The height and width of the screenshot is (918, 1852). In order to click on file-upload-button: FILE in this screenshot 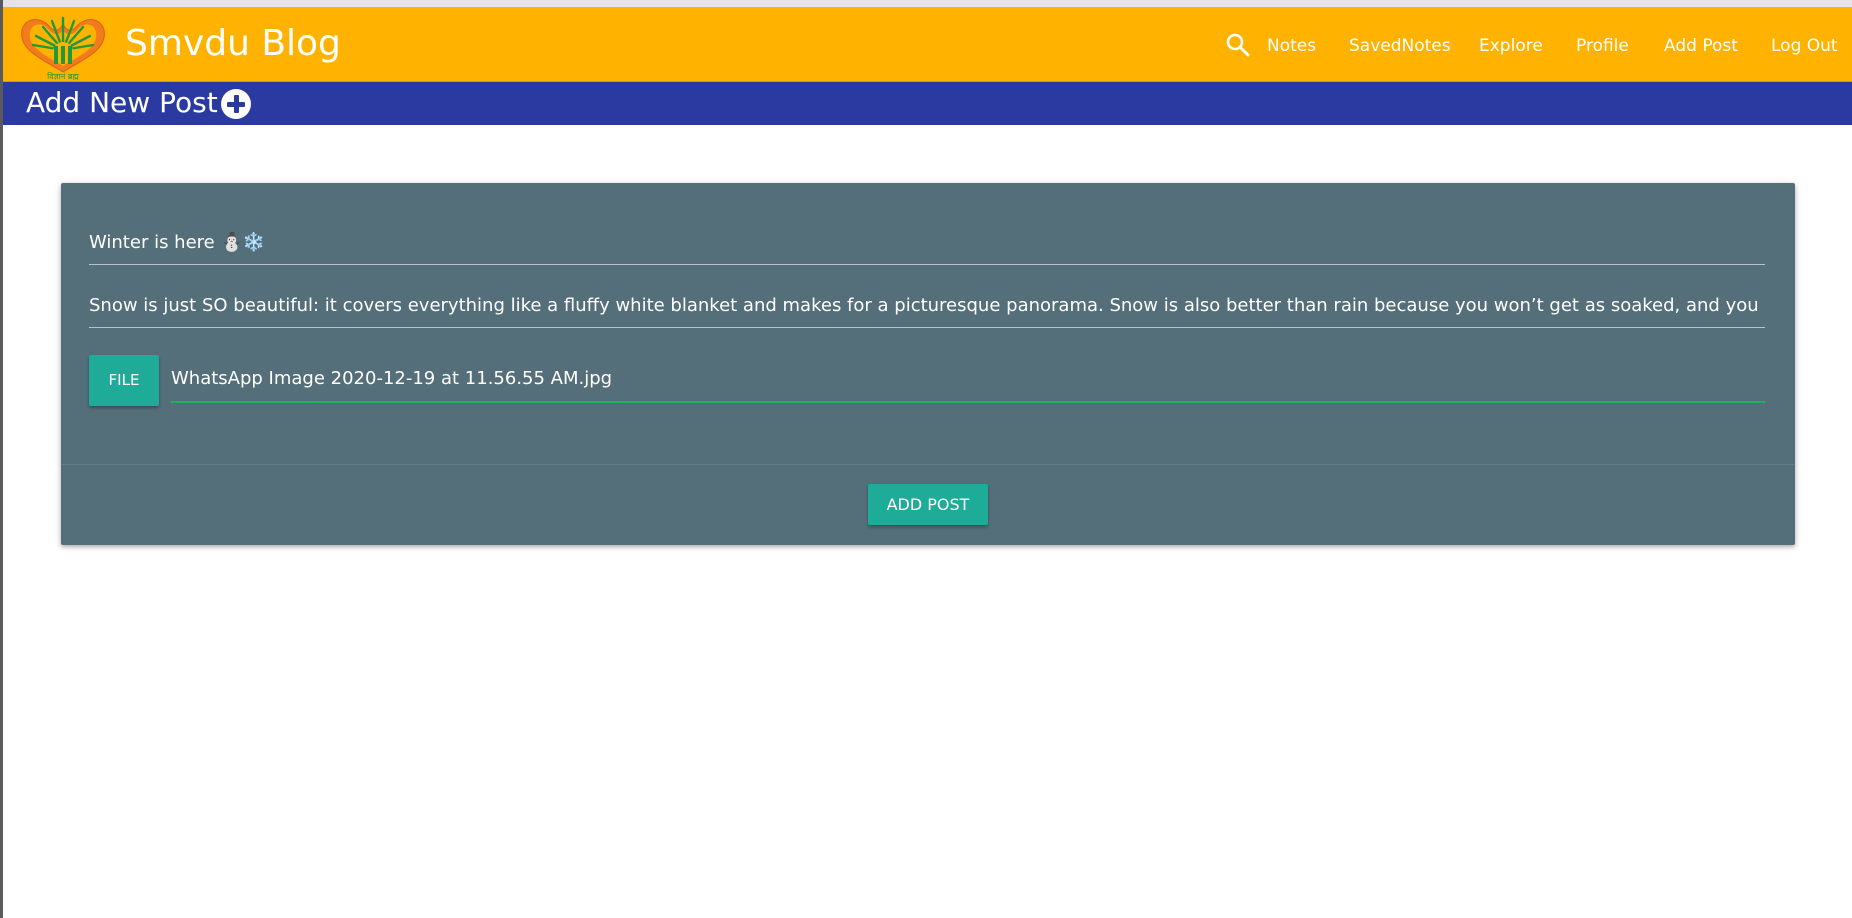, I will do `click(124, 380)`.